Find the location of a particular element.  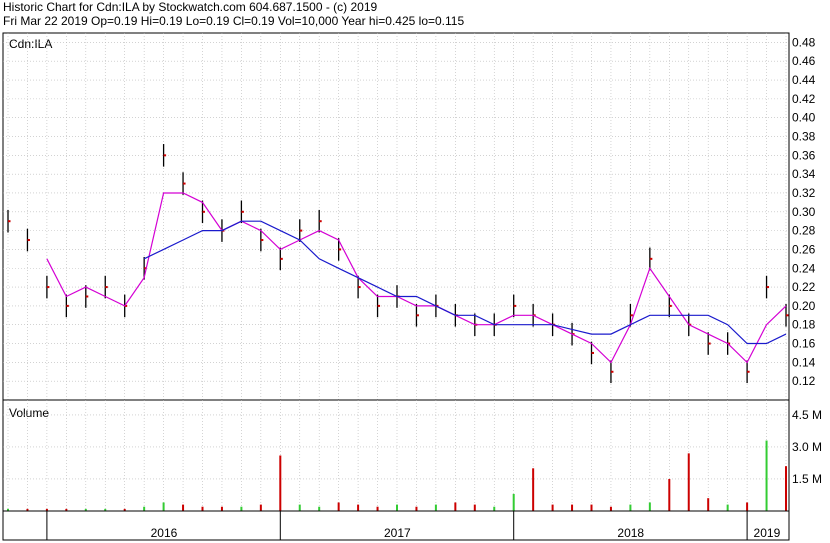

price-tick-label: 0.48 is located at coordinates (804, 42).